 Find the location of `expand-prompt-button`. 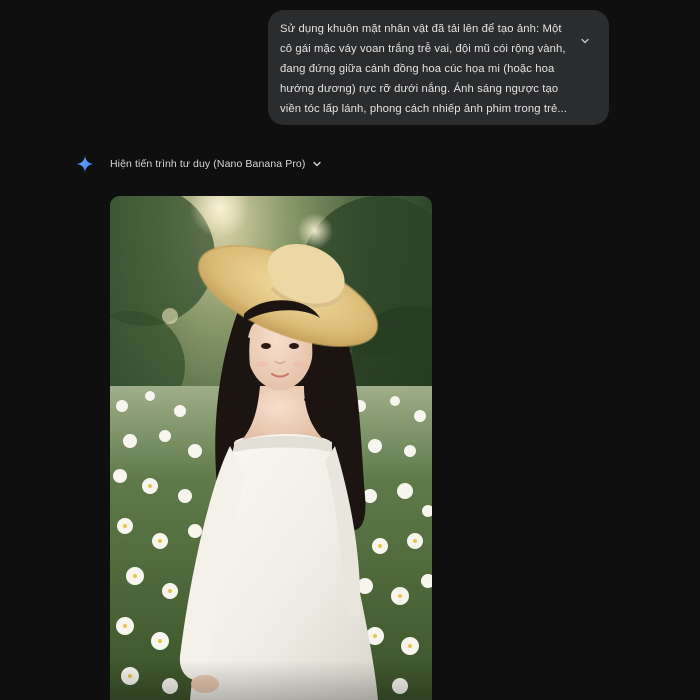

expand-prompt-button is located at coordinates (585, 41).